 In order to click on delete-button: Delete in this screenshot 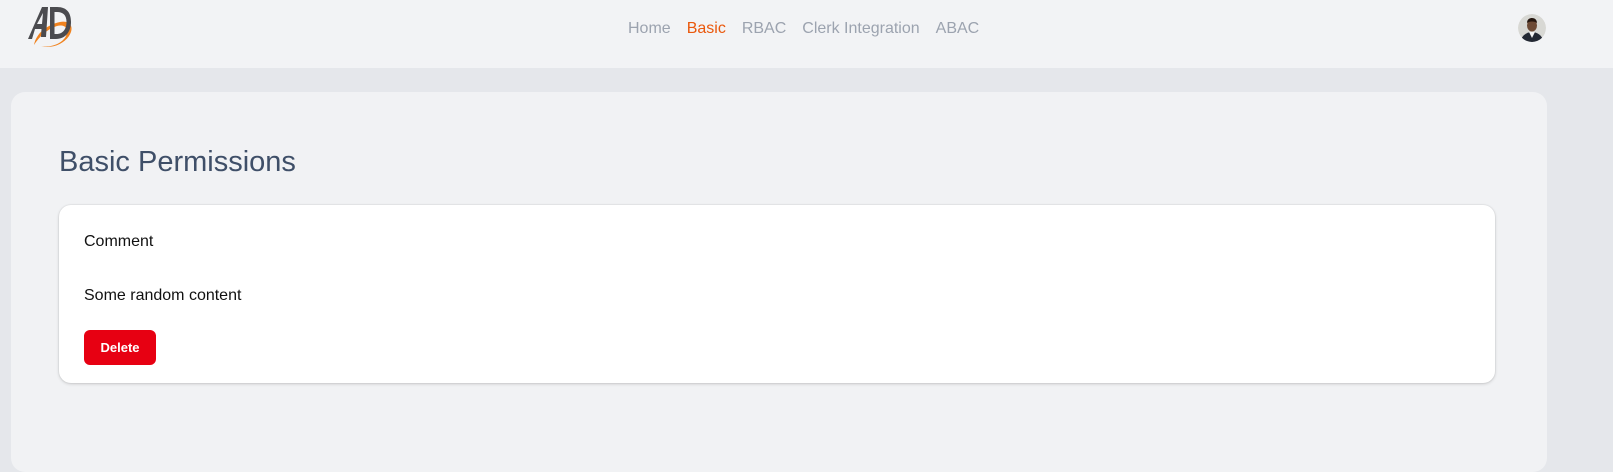, I will do `click(120, 347)`.